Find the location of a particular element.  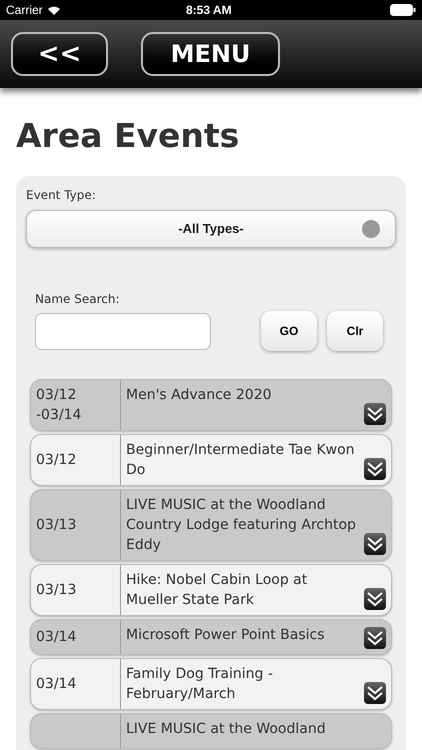

event-name: LIVE MUSIC at the Woodland is located at coordinates (226, 729).